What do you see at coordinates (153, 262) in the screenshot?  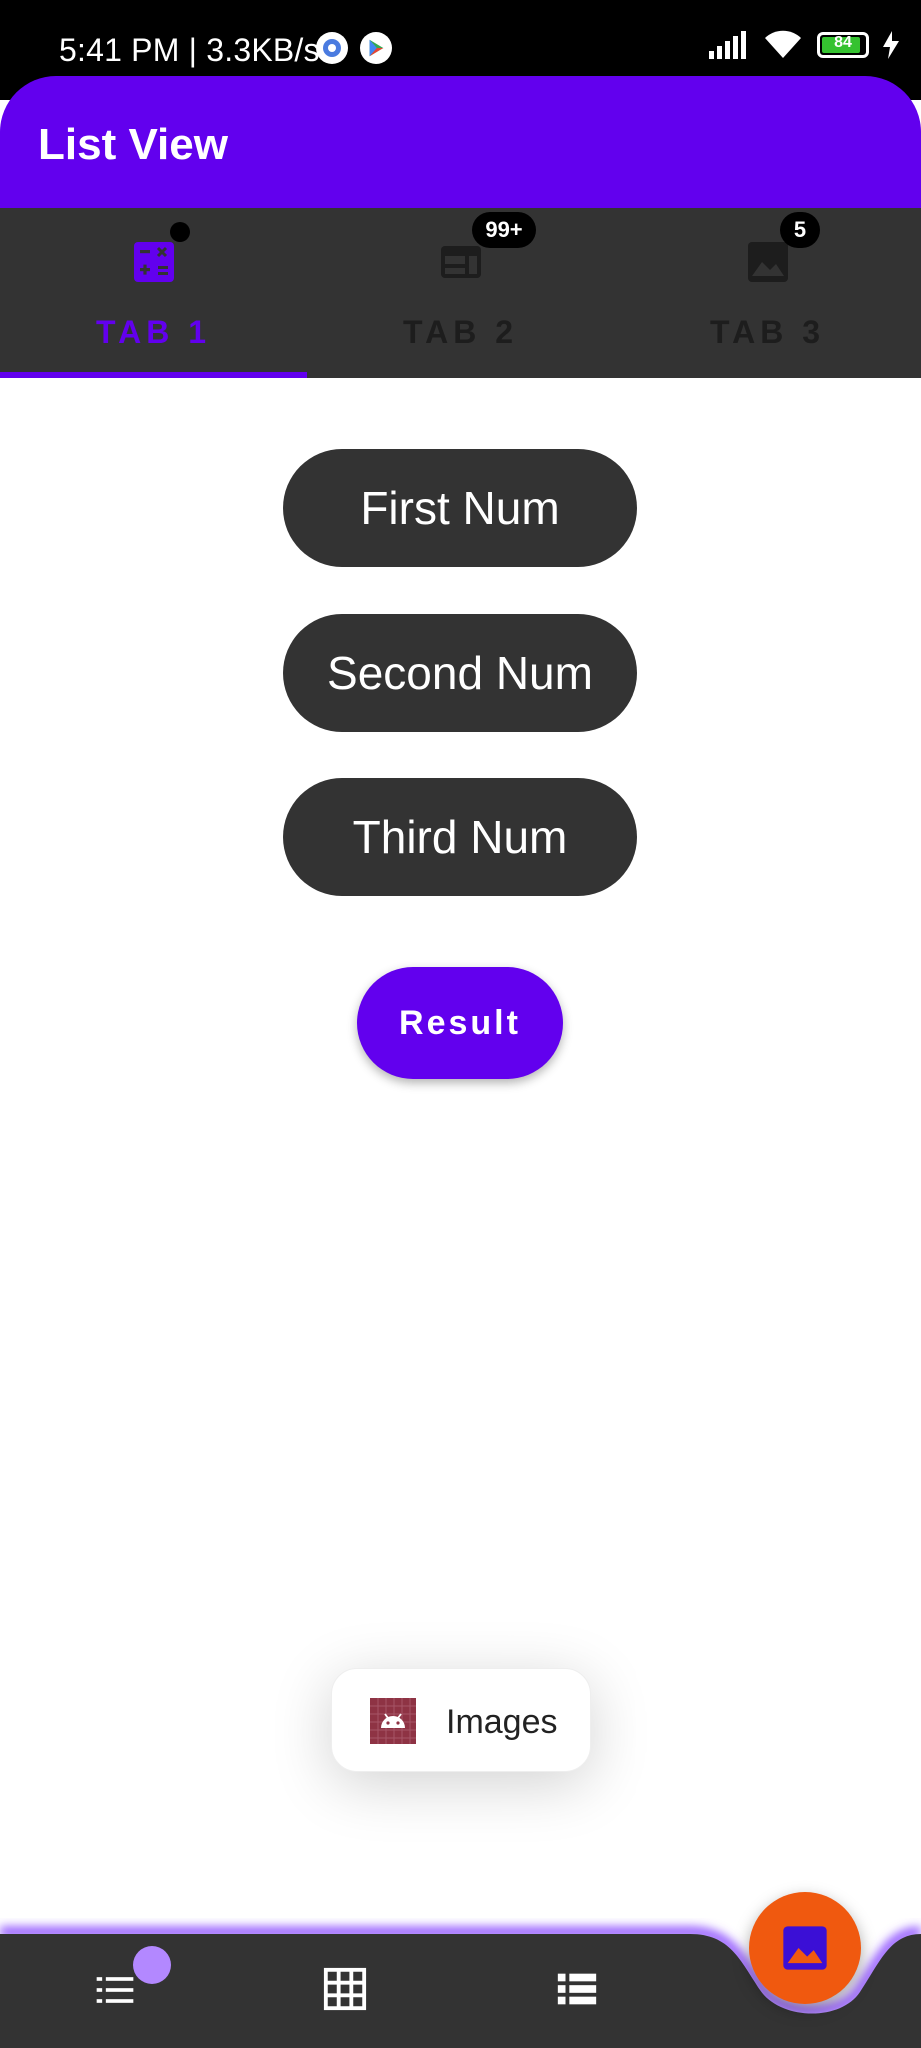 I see `calculator-icon` at bounding box center [153, 262].